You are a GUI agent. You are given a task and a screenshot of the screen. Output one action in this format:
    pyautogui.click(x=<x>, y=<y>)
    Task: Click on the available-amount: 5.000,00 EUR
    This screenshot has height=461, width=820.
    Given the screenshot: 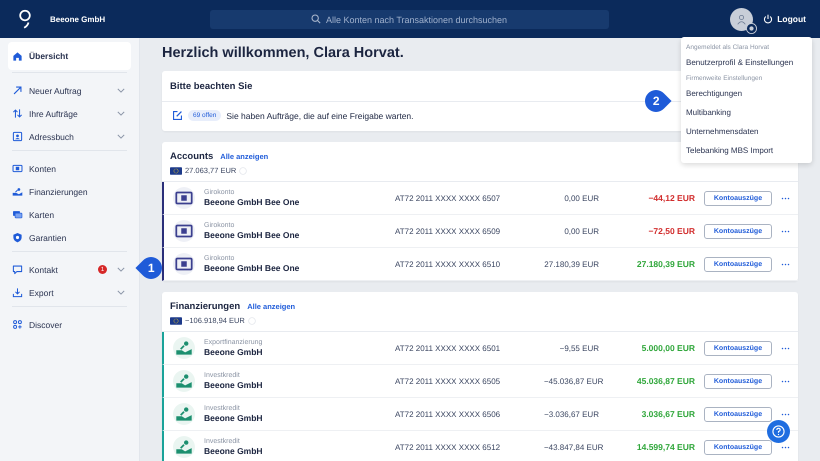 What is the action you would take?
    pyautogui.click(x=667, y=348)
    